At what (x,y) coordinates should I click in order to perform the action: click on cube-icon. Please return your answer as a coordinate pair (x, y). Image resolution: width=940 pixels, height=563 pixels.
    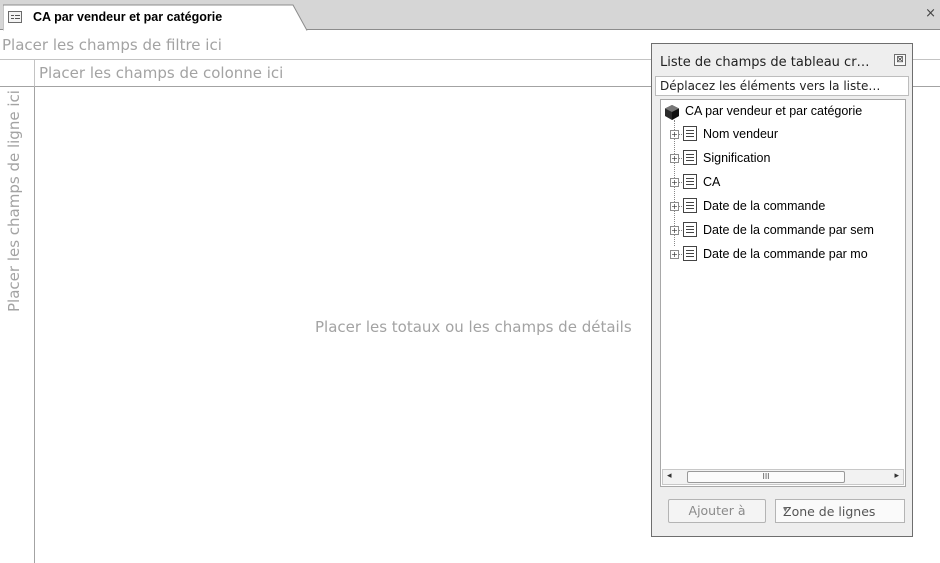
    Looking at the image, I should click on (672, 112).